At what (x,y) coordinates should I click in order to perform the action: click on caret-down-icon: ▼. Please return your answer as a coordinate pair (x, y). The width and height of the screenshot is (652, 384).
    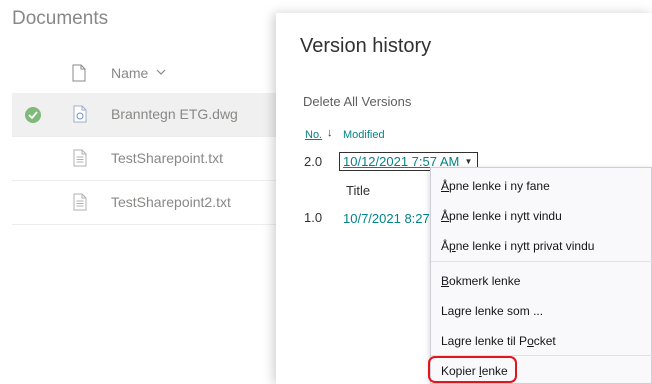
    Looking at the image, I should click on (468, 161).